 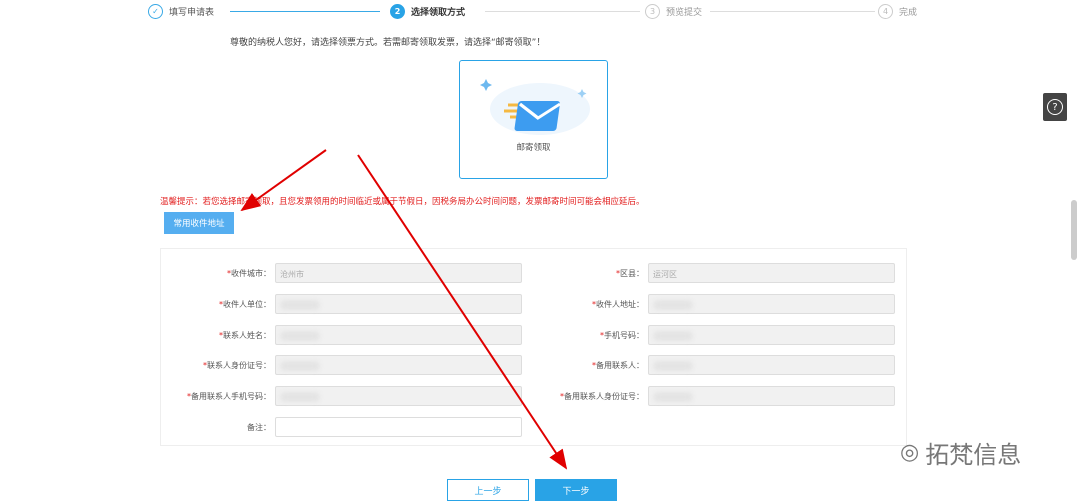 What do you see at coordinates (652, 11) in the screenshot?
I see `step-number: 3` at bounding box center [652, 11].